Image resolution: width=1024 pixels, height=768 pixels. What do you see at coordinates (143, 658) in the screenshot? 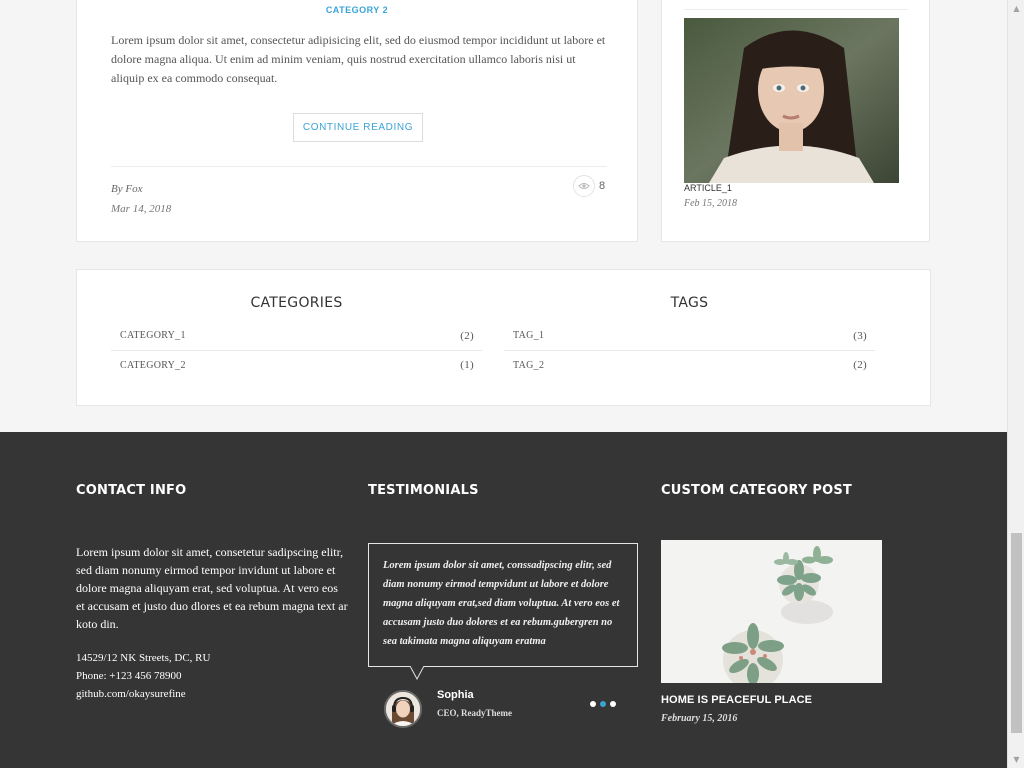
I see `contact-address: 14529/12 NK Streets, DC, RU` at bounding box center [143, 658].